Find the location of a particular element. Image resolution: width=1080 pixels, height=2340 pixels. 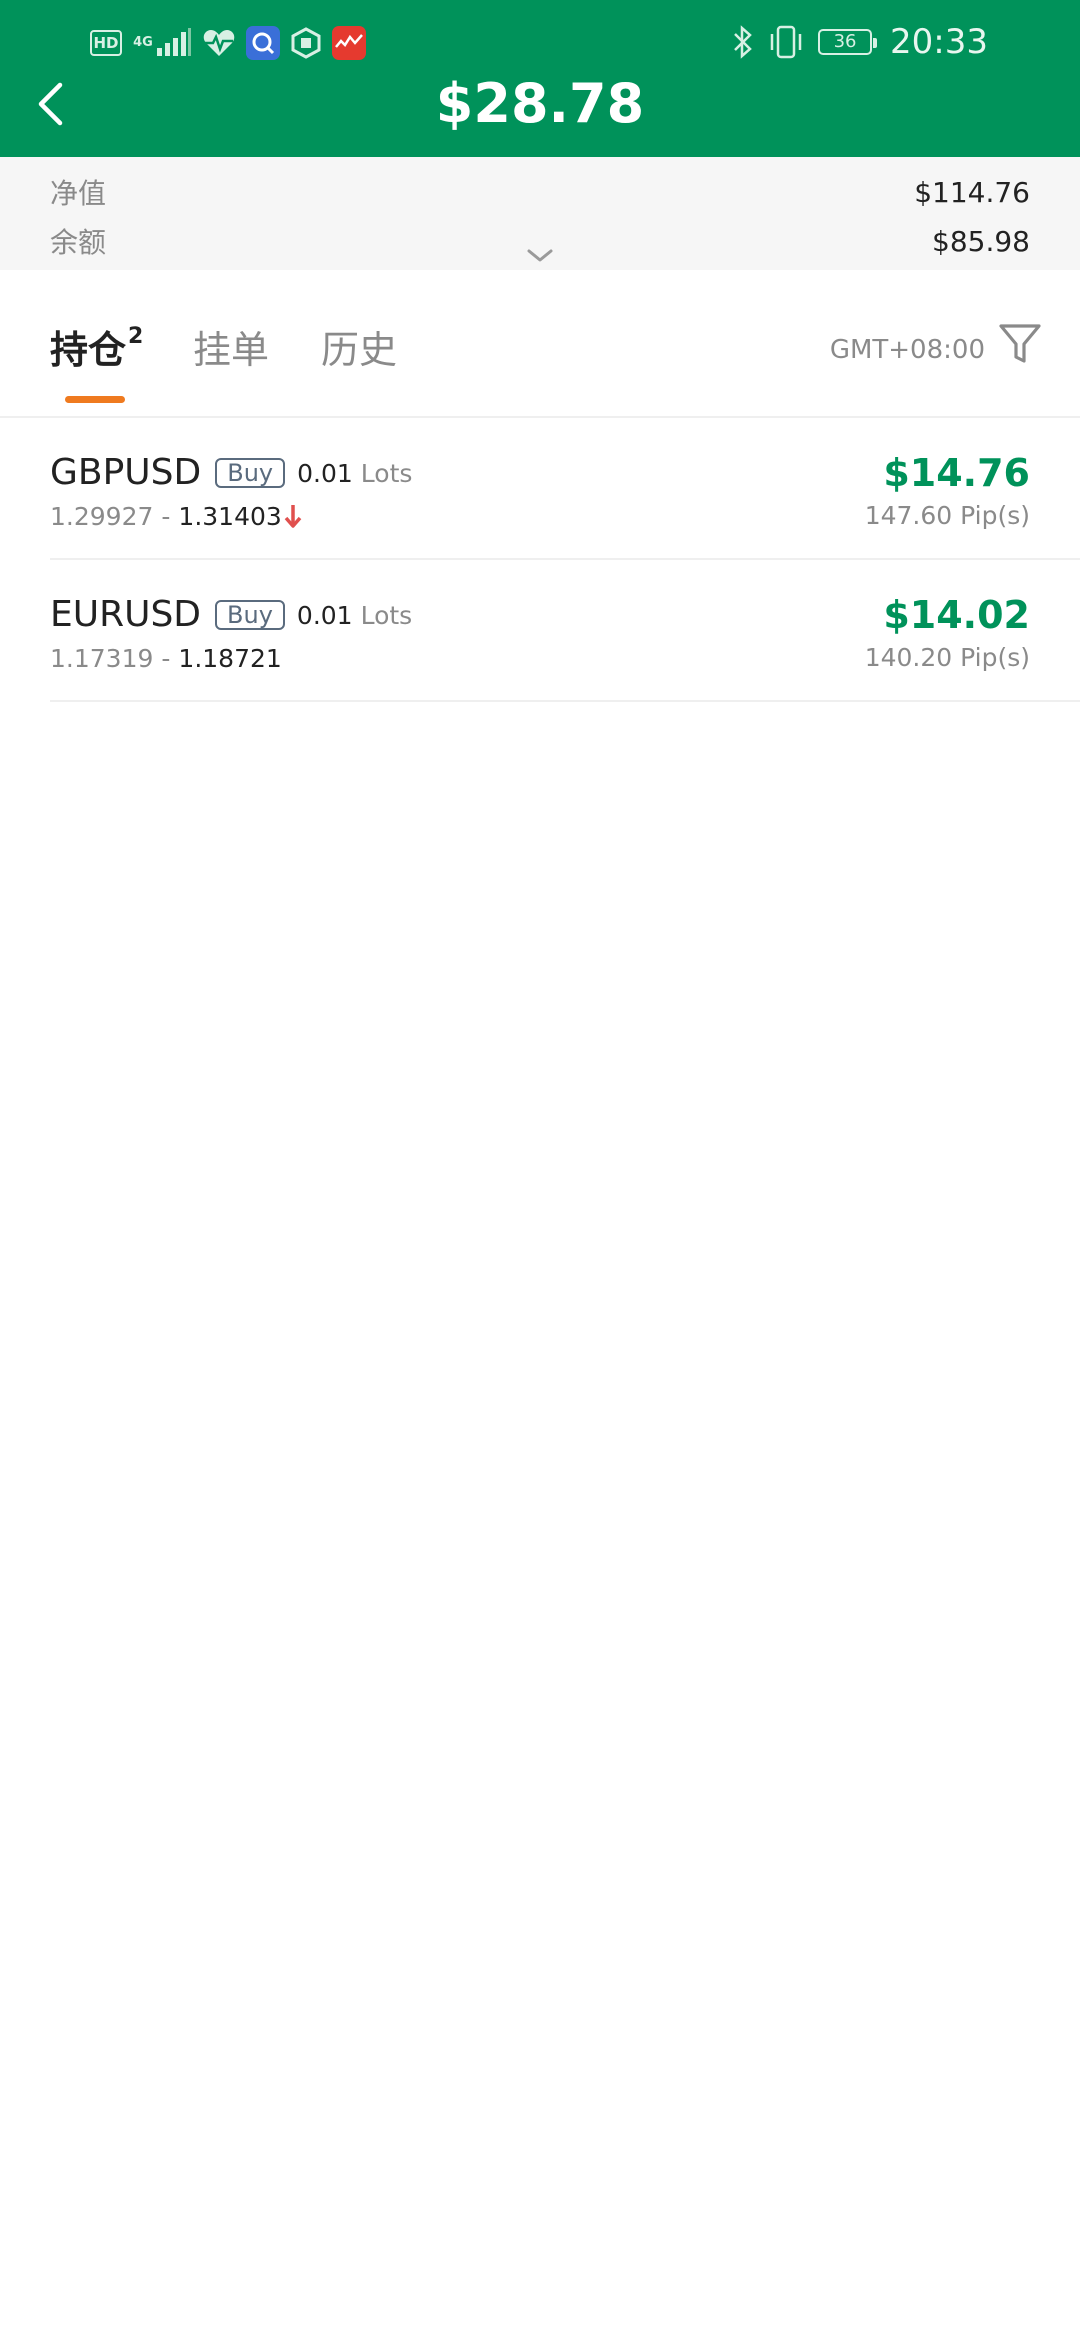

equity-value: $114.76 is located at coordinates (972, 192).